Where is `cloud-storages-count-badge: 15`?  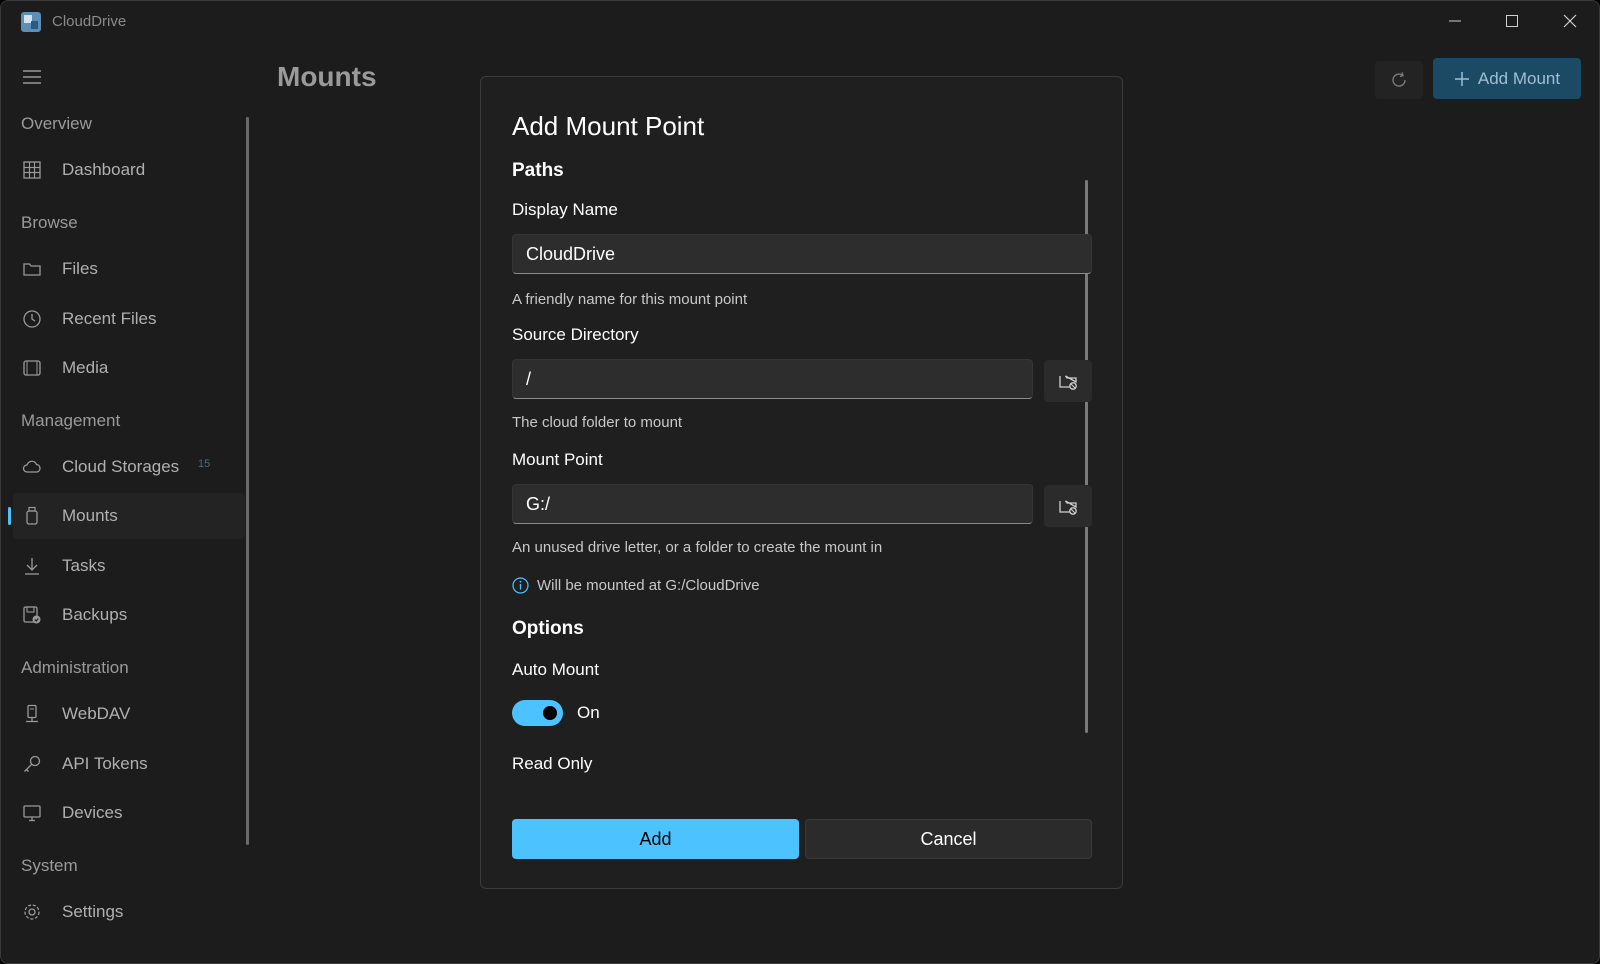 cloud-storages-count-badge: 15 is located at coordinates (204, 464).